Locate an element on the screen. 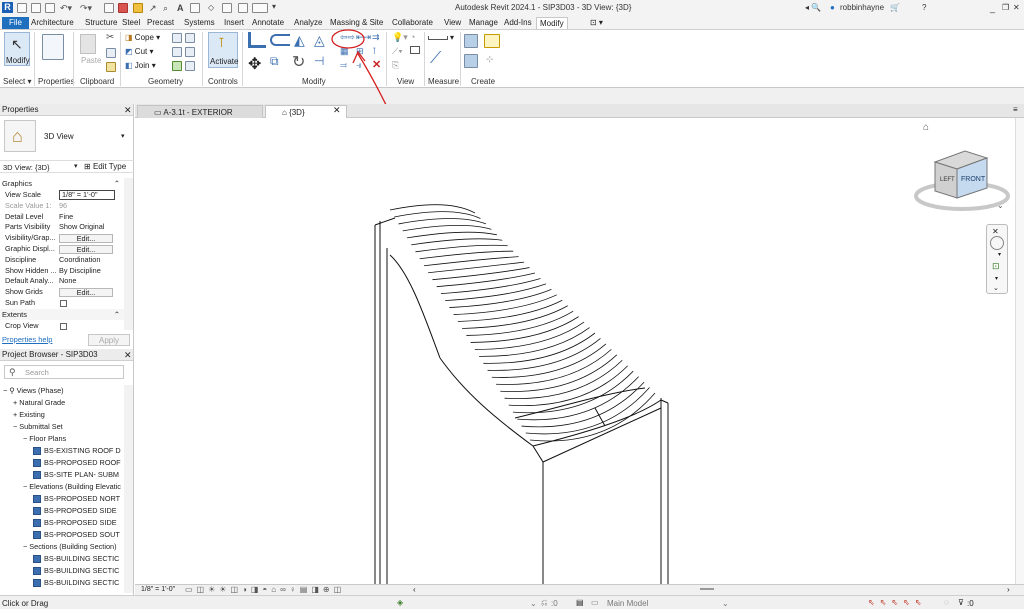 The height and width of the screenshot is (609, 1024). measure-qat-icon is located at coordinates (138, 8).